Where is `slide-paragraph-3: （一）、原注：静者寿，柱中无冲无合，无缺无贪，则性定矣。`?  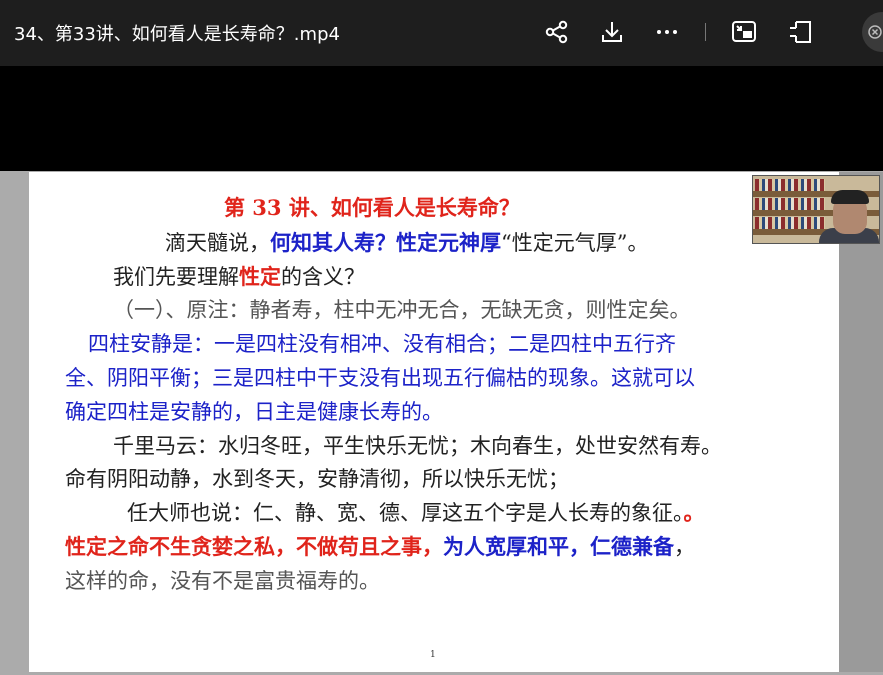
slide-paragraph-3: （一）、原注：静者寿，柱中无冲无合，无缺无贪，则性定矣。 is located at coordinates (402, 310).